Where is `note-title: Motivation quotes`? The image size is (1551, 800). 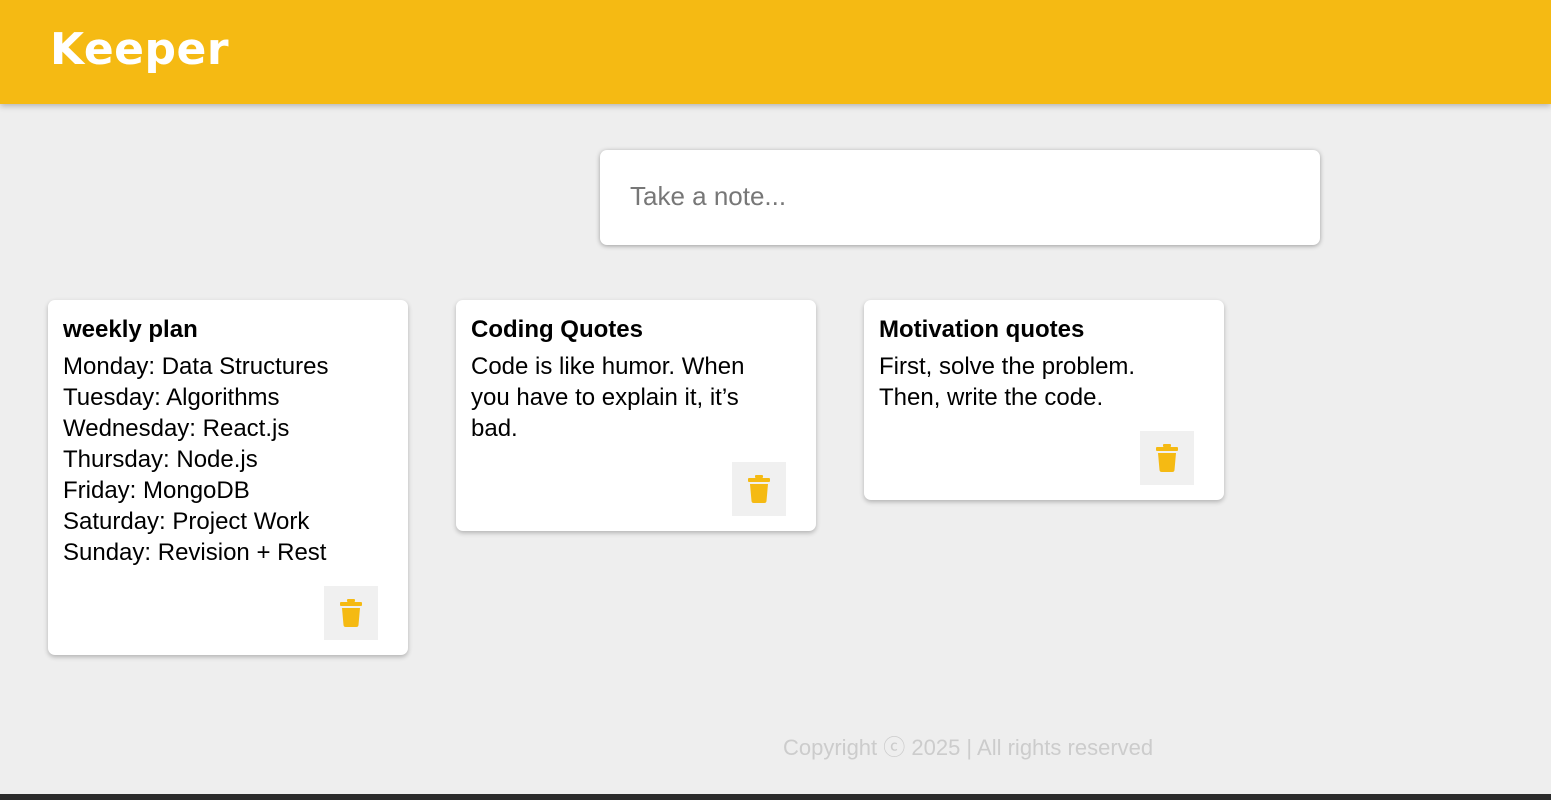
note-title: Motivation quotes is located at coordinates (982, 329).